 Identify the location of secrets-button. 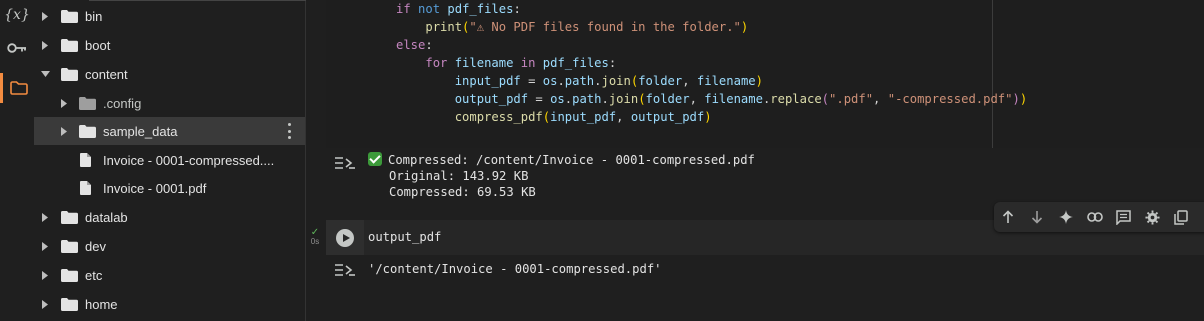
(17, 48).